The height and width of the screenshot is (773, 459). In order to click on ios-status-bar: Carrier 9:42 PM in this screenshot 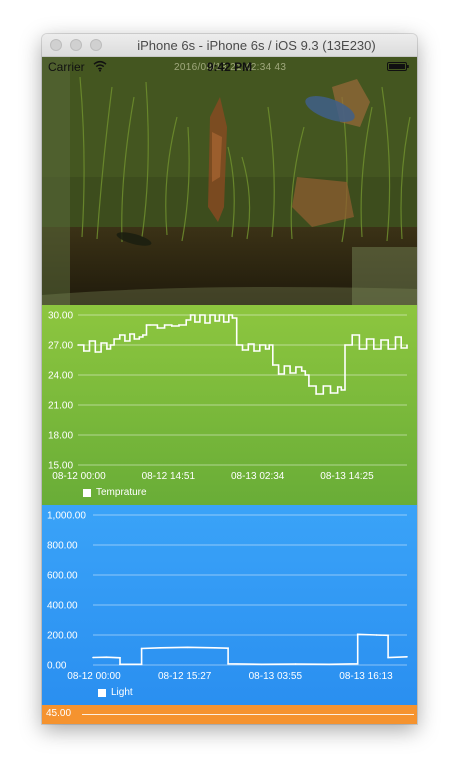, I will do `click(229, 67)`.